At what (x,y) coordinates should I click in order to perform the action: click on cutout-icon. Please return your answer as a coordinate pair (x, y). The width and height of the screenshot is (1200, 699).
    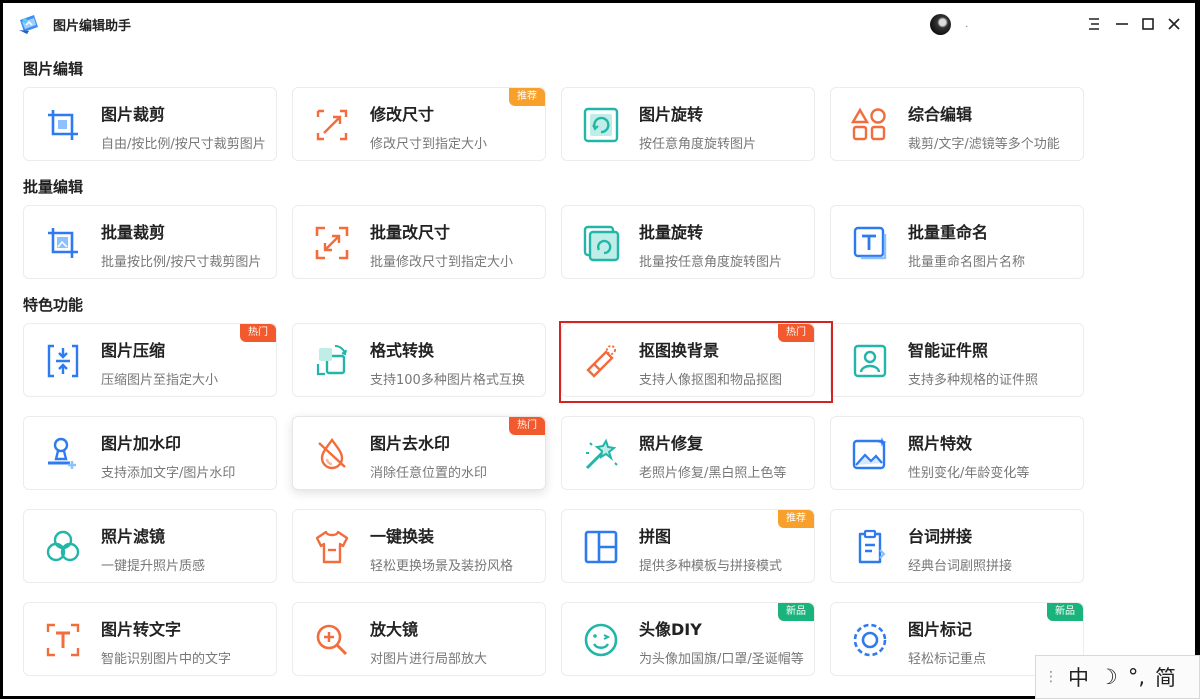
    Looking at the image, I should click on (601, 361).